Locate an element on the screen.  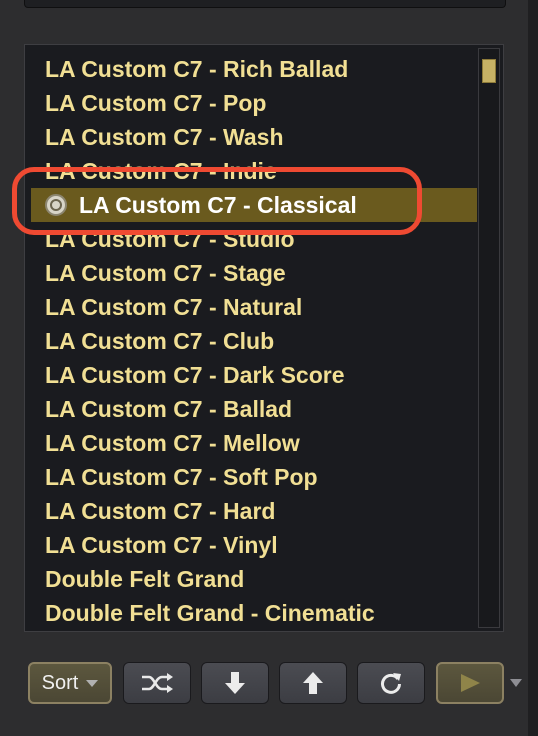
window-edge is located at coordinates (533, 368).